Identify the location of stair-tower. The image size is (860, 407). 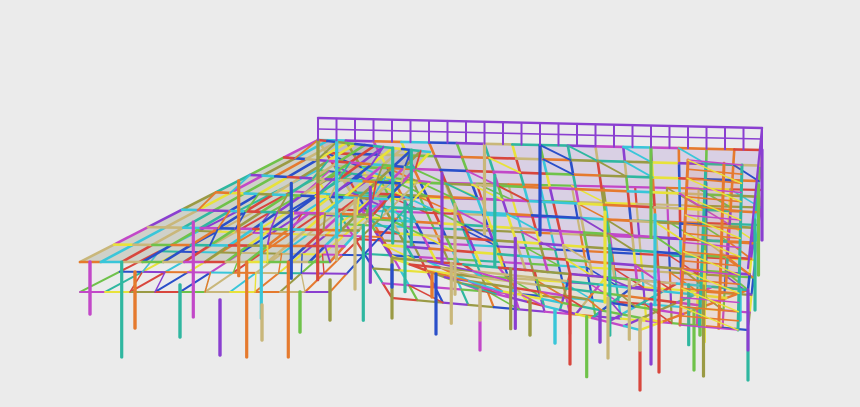
(711, 245).